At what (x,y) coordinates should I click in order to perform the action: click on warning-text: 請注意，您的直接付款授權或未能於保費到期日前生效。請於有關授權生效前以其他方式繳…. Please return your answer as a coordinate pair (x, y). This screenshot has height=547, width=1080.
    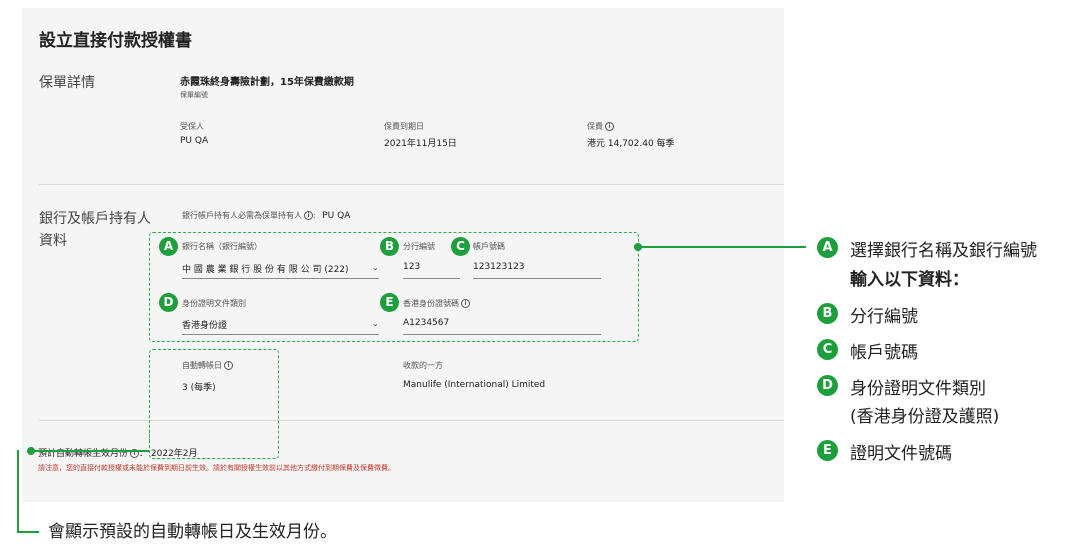
    Looking at the image, I should click on (216, 468).